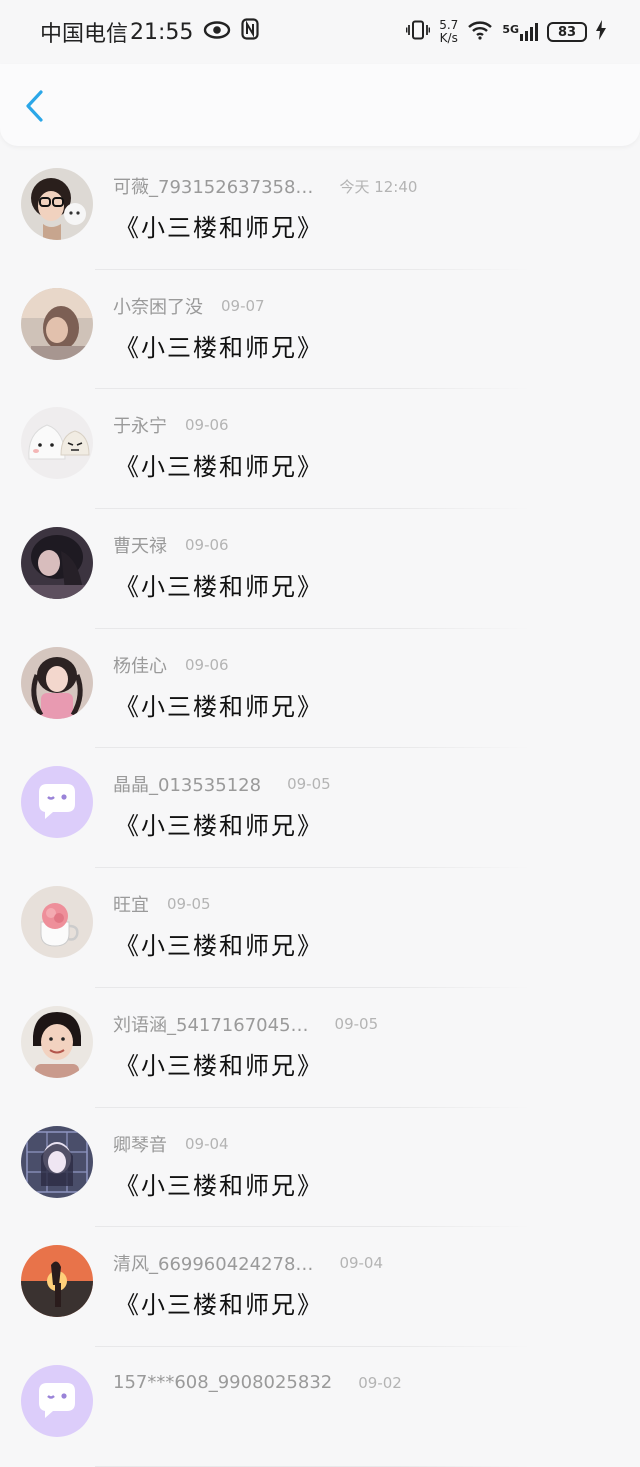  What do you see at coordinates (217, 32) in the screenshot?
I see `eye-icon` at bounding box center [217, 32].